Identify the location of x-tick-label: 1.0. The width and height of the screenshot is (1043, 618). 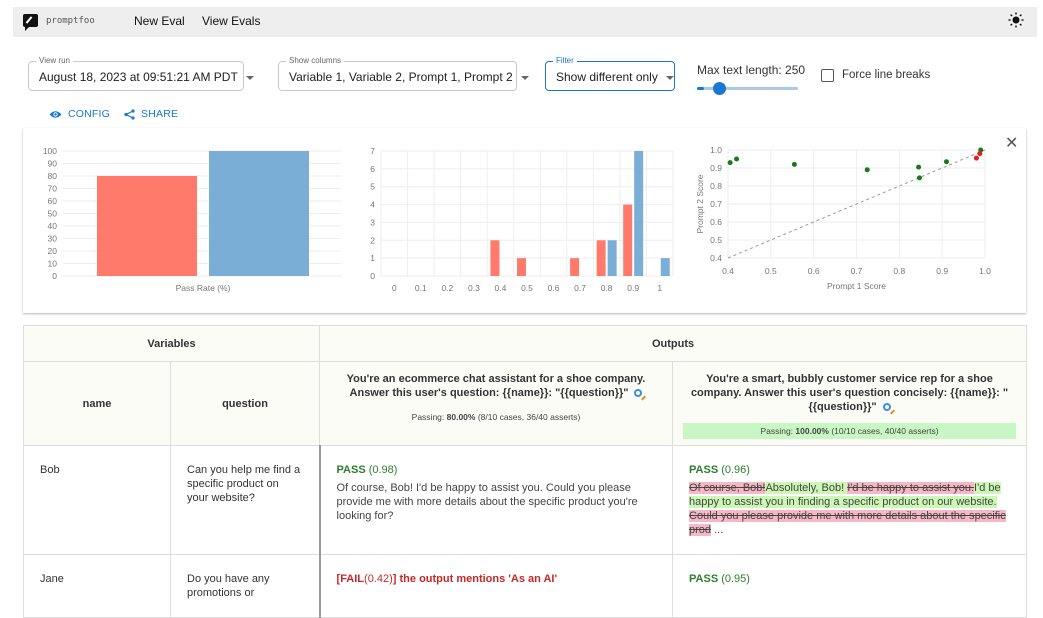
(985, 271).